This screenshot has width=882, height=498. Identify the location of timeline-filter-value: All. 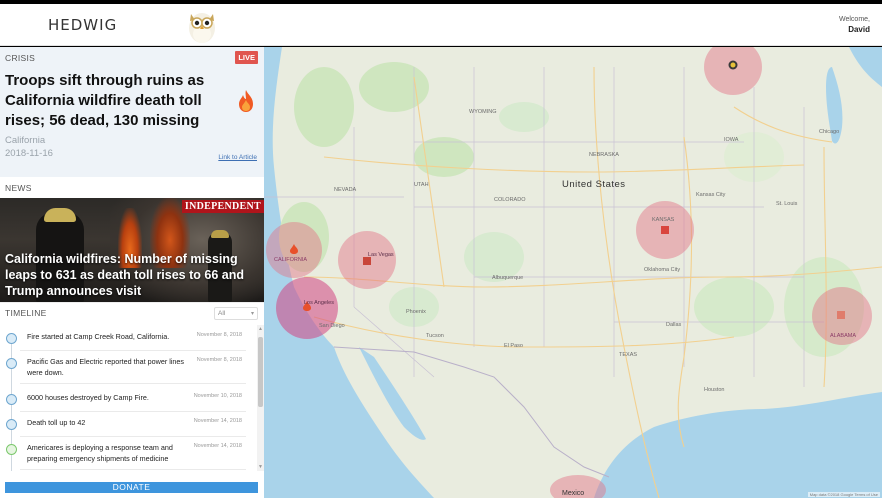
(222, 313).